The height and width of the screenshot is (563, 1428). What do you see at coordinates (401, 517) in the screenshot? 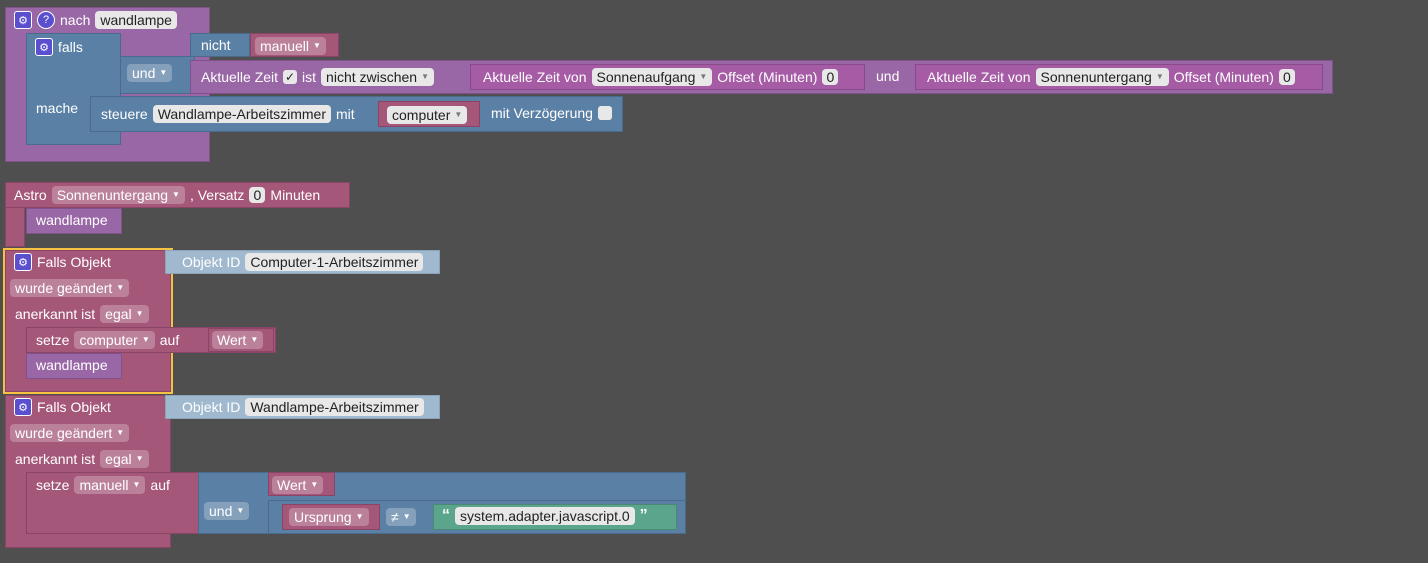
I see `compare-operator-dropdown: ≠ ▼` at bounding box center [401, 517].